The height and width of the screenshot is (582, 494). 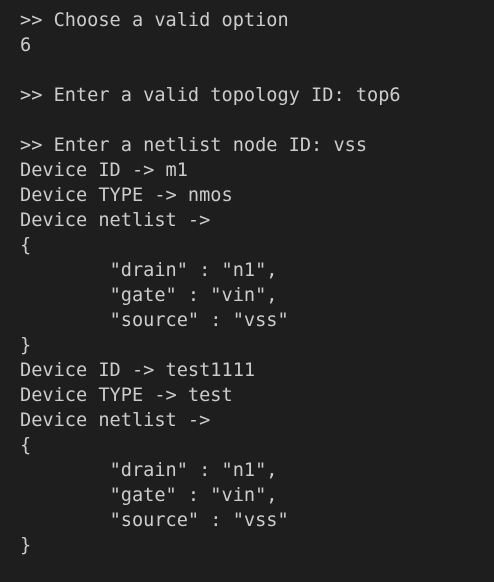 I want to click on terminal-line: 6, so click(x=26, y=45).